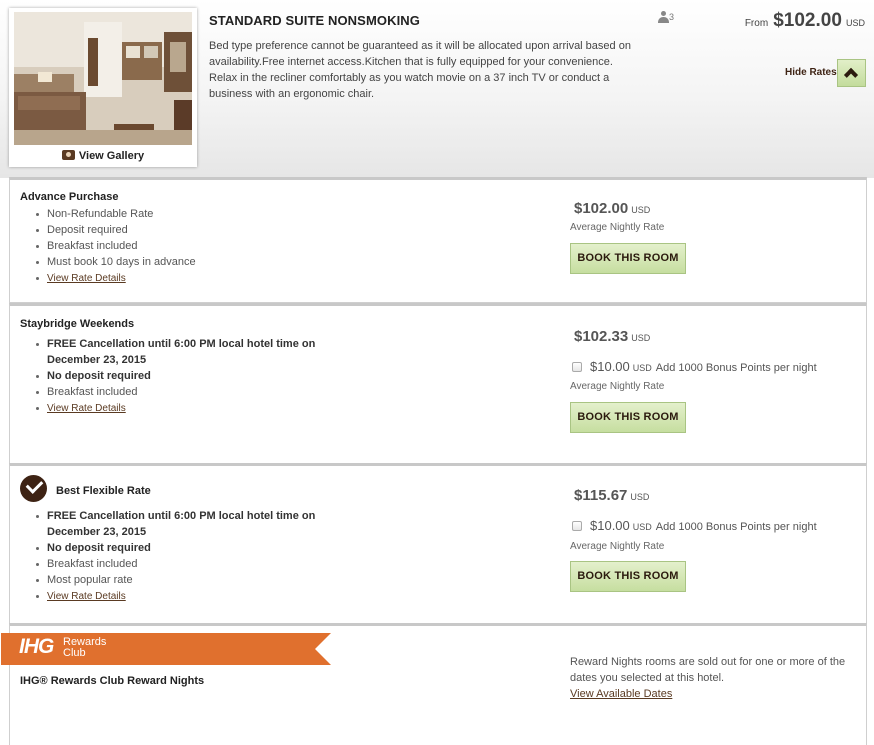 This screenshot has height=745, width=874. Describe the element at coordinates (74, 653) in the screenshot. I see `club-line: Club` at that location.